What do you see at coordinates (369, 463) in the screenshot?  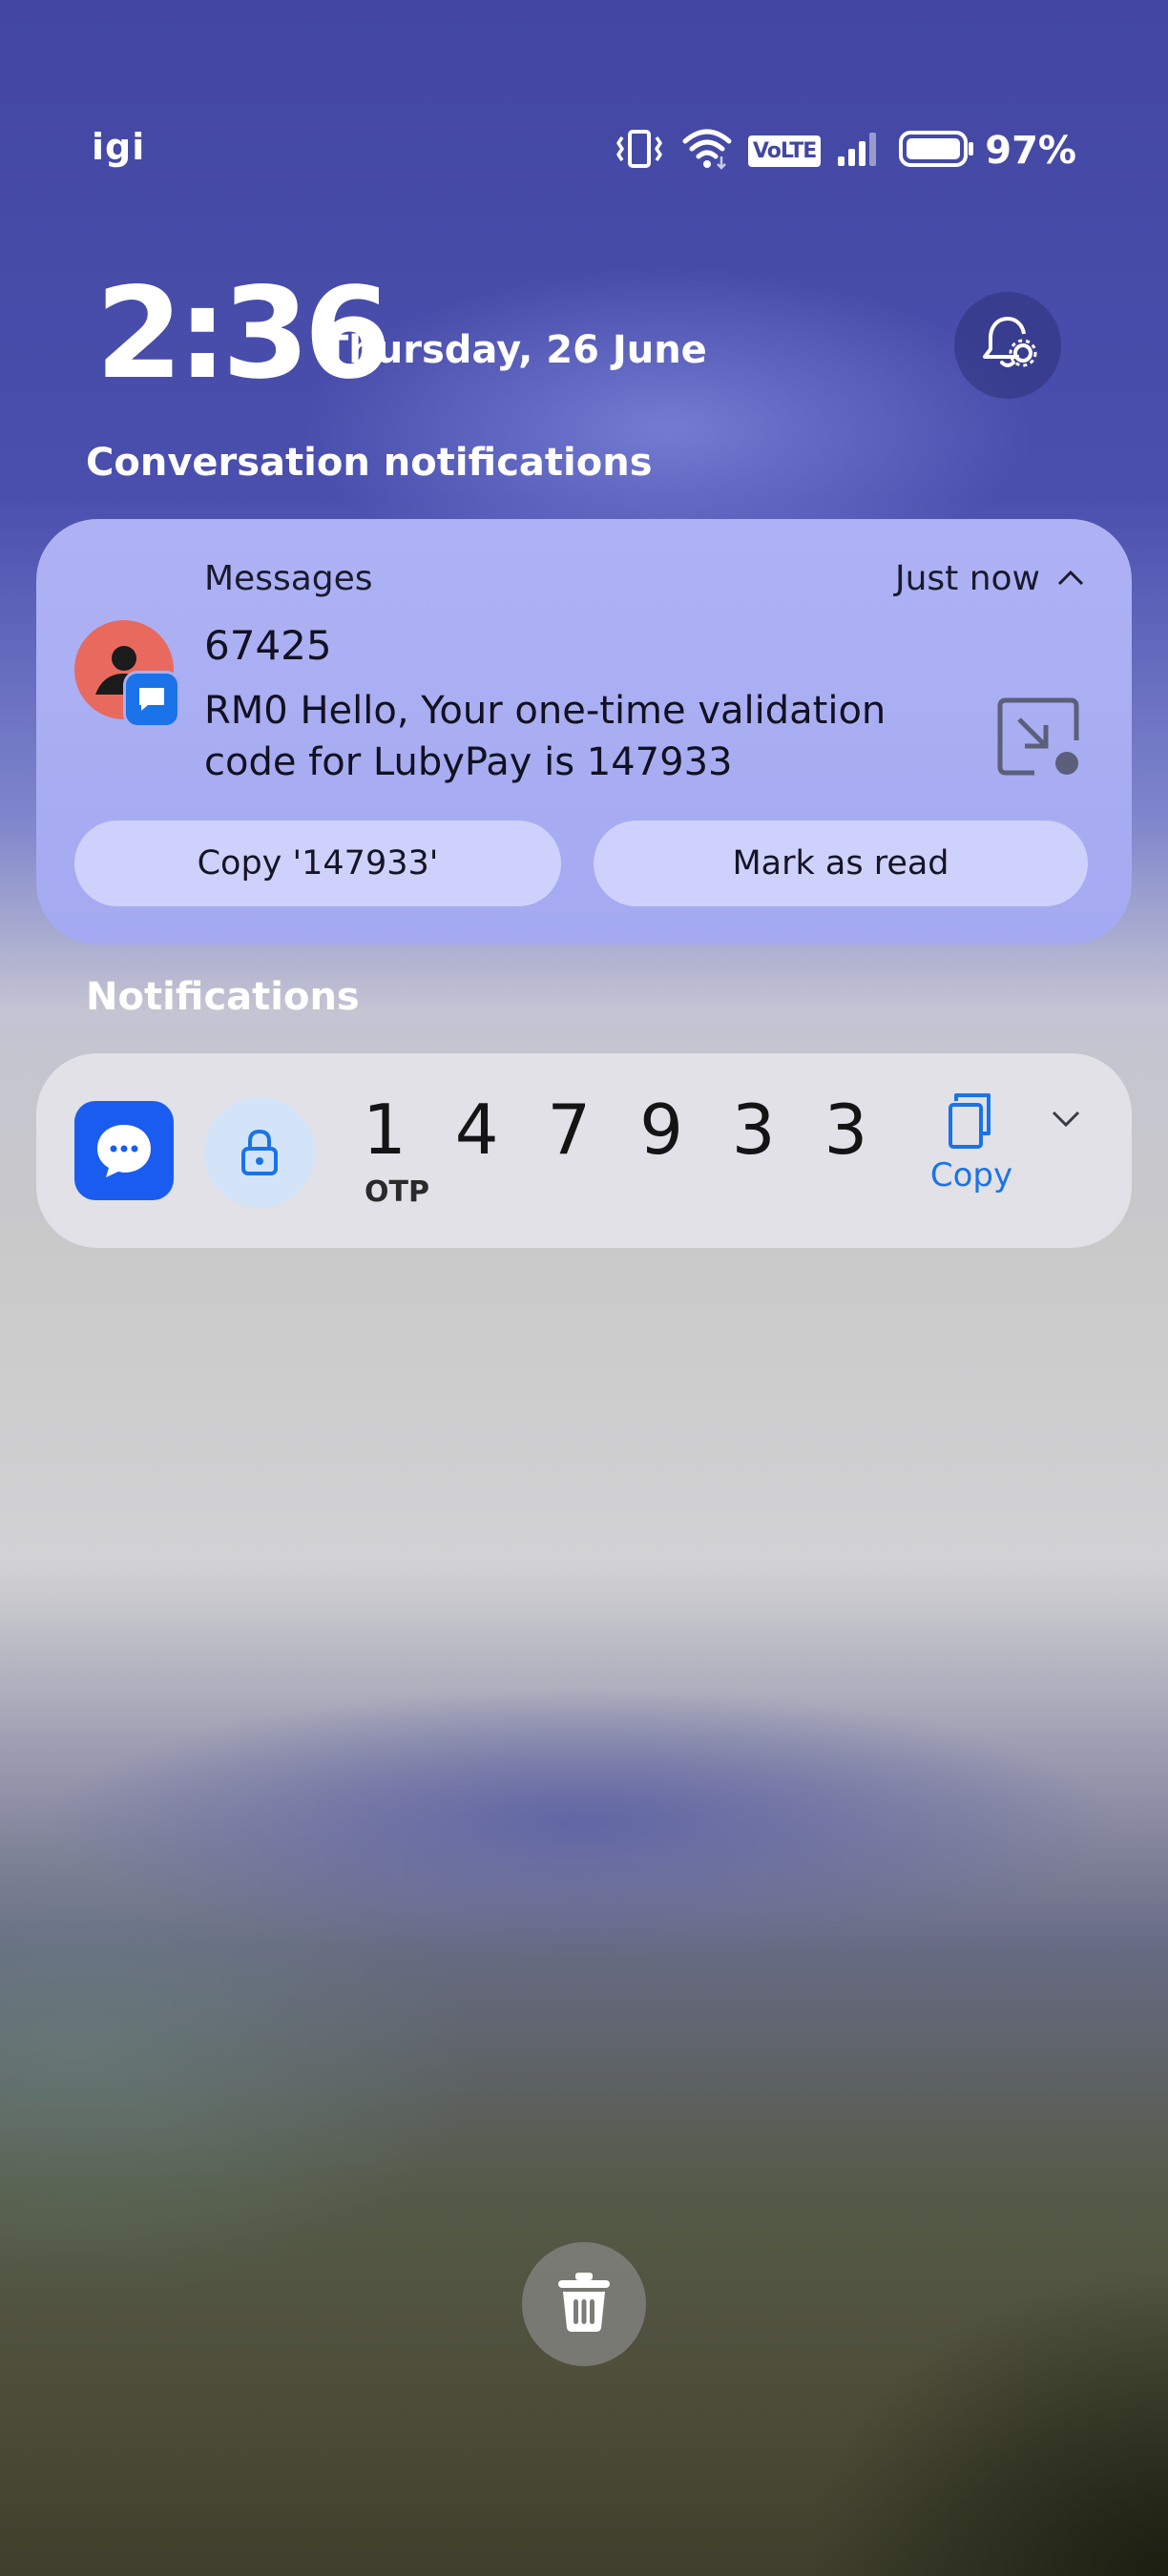 I see `conversation-section-title: Conversation notifications` at bounding box center [369, 463].